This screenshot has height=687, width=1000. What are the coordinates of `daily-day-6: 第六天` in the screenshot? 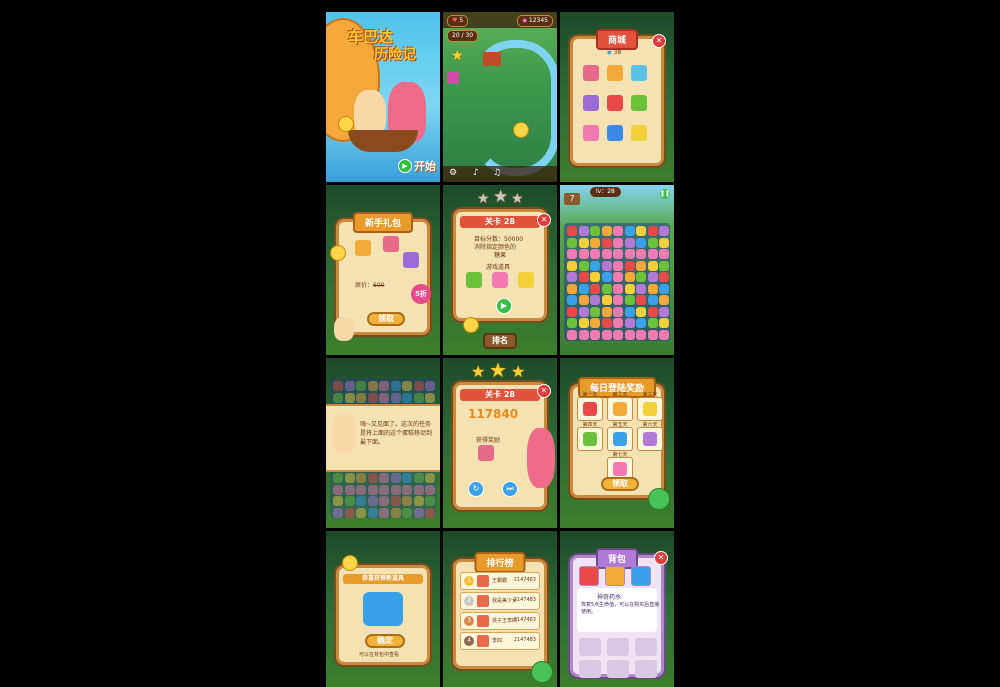 It's located at (650, 436).